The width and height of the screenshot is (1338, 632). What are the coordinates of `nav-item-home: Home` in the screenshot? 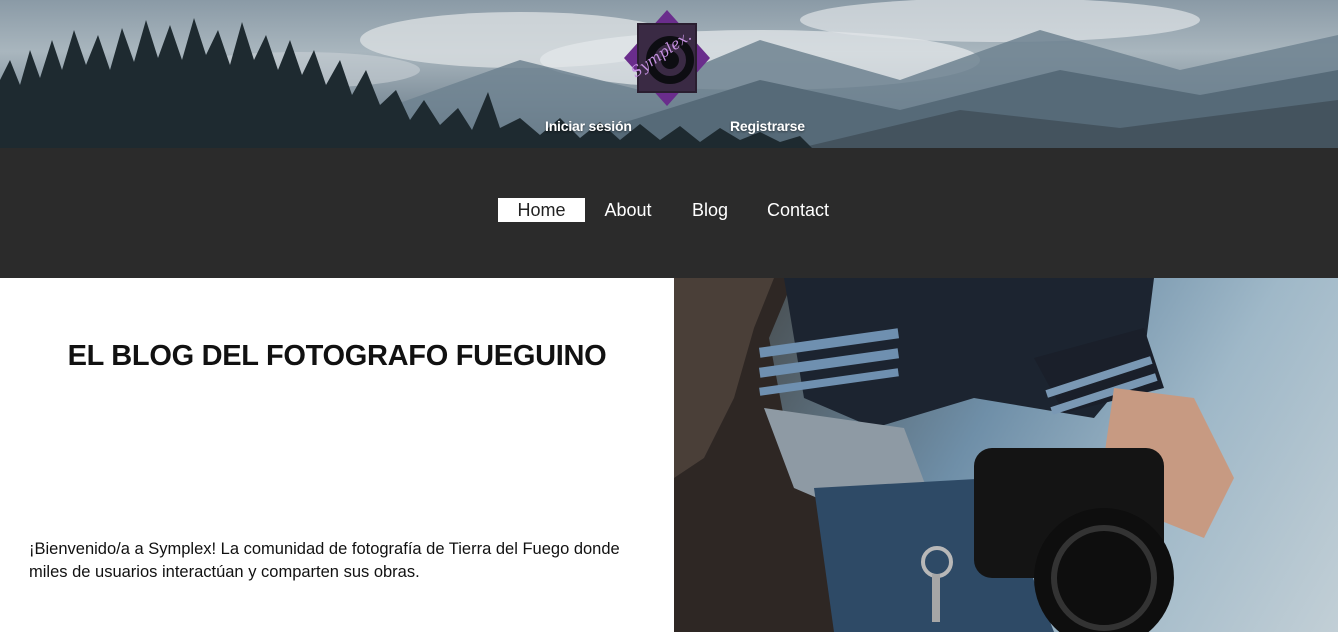 It's located at (541, 210).